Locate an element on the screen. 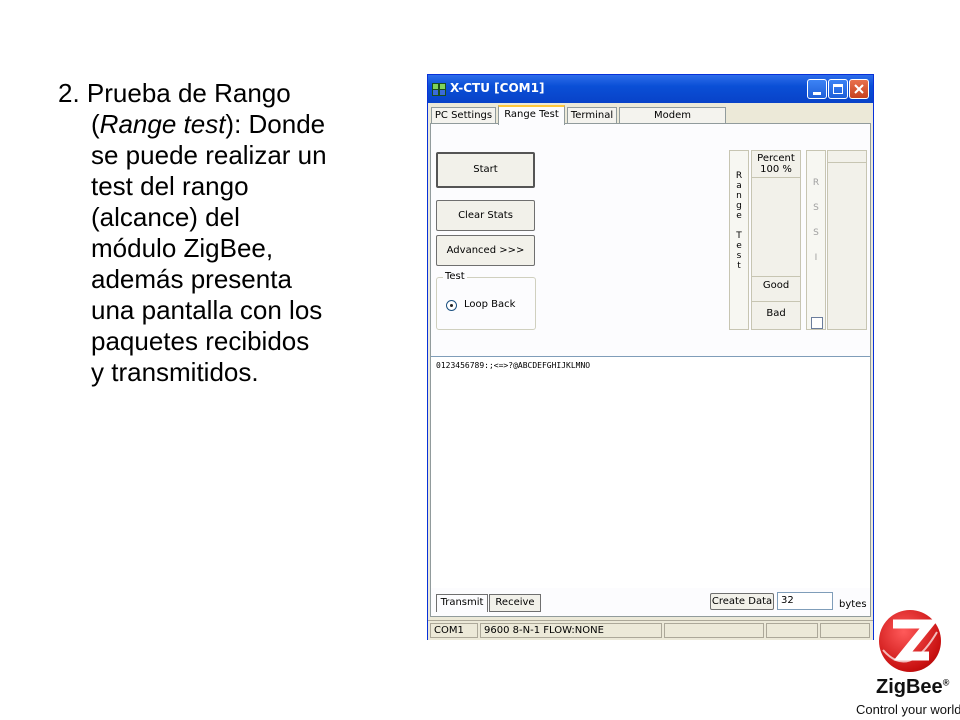  registered-mark: ® is located at coordinates (946, 682).